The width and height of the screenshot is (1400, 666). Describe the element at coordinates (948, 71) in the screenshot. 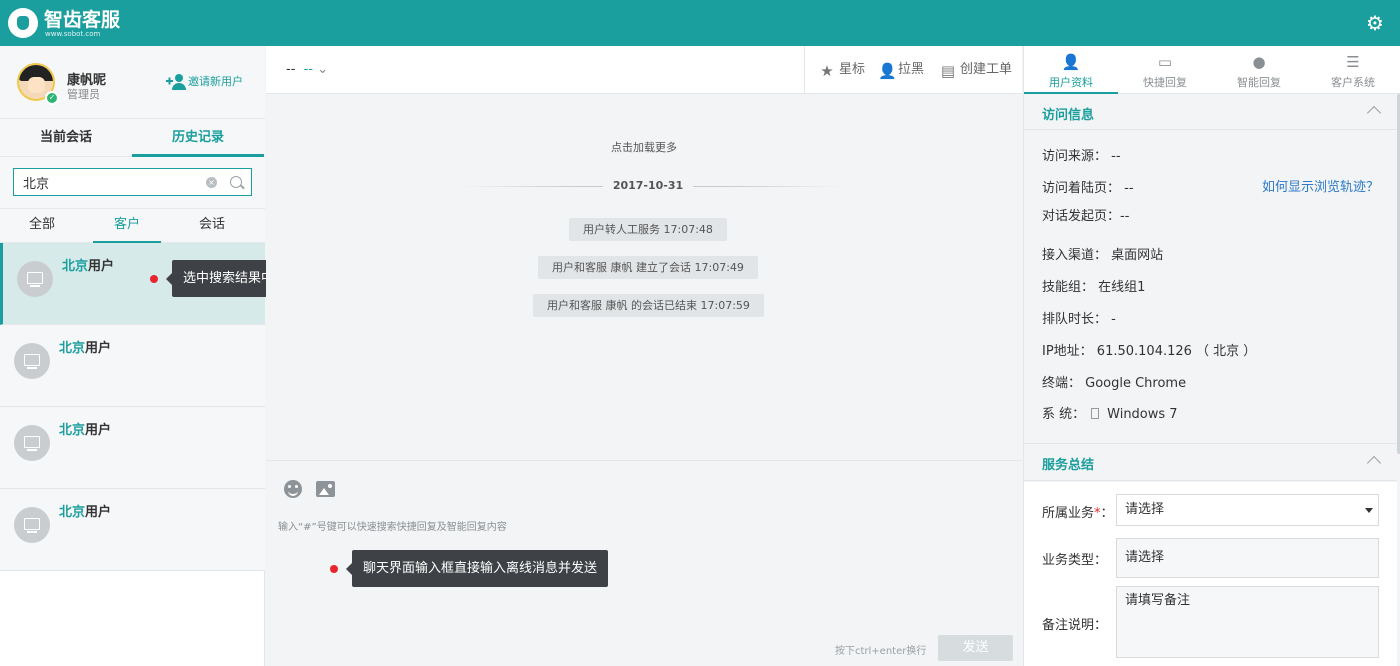

I see `ticket-icon: ▤` at that location.